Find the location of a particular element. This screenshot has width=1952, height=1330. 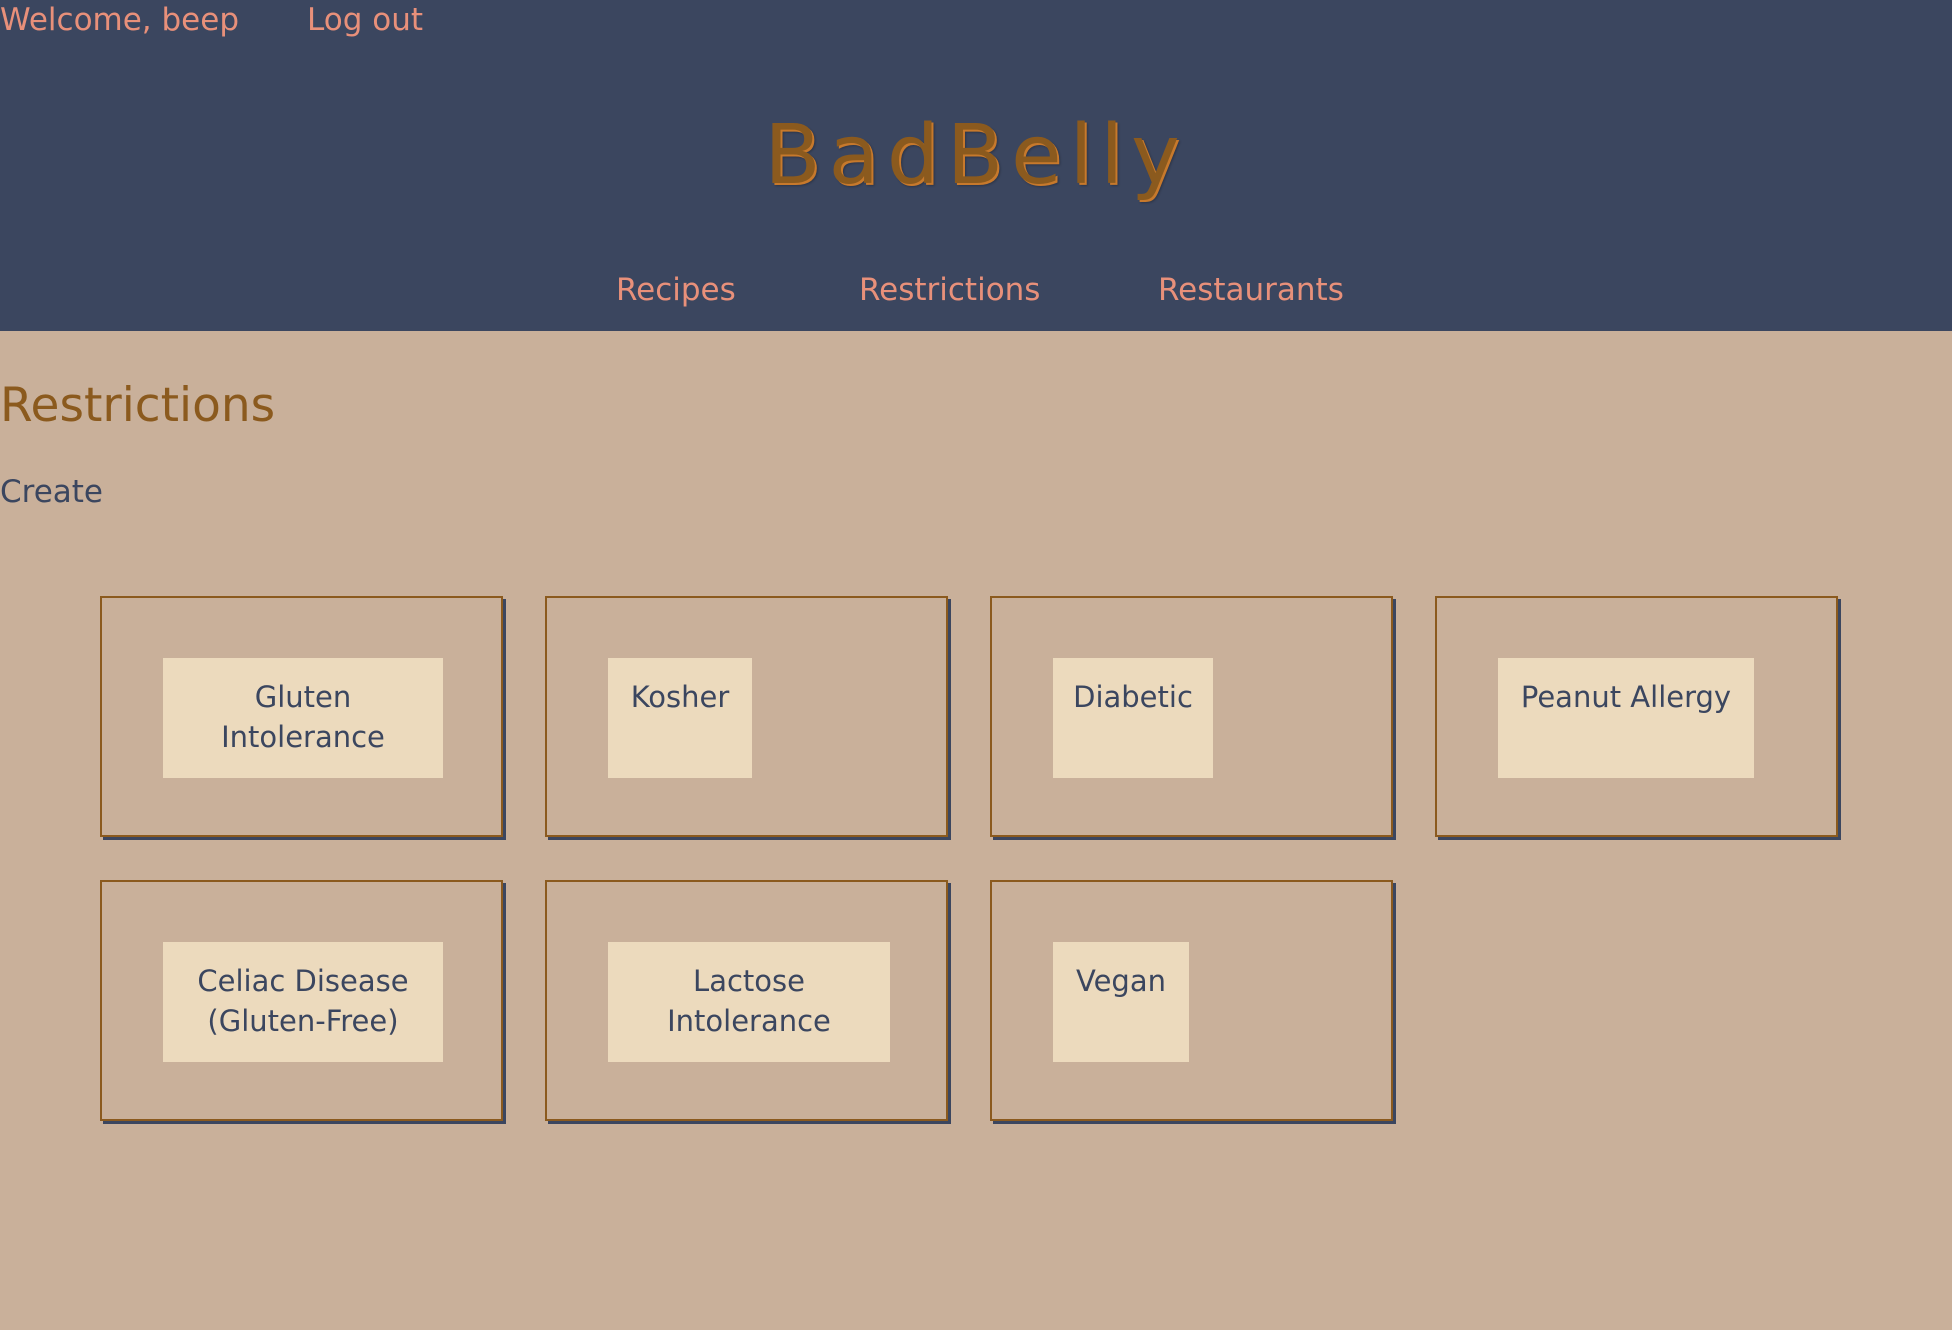

restriction-name-line2: (Gluten-Free) is located at coordinates (303, 1021).